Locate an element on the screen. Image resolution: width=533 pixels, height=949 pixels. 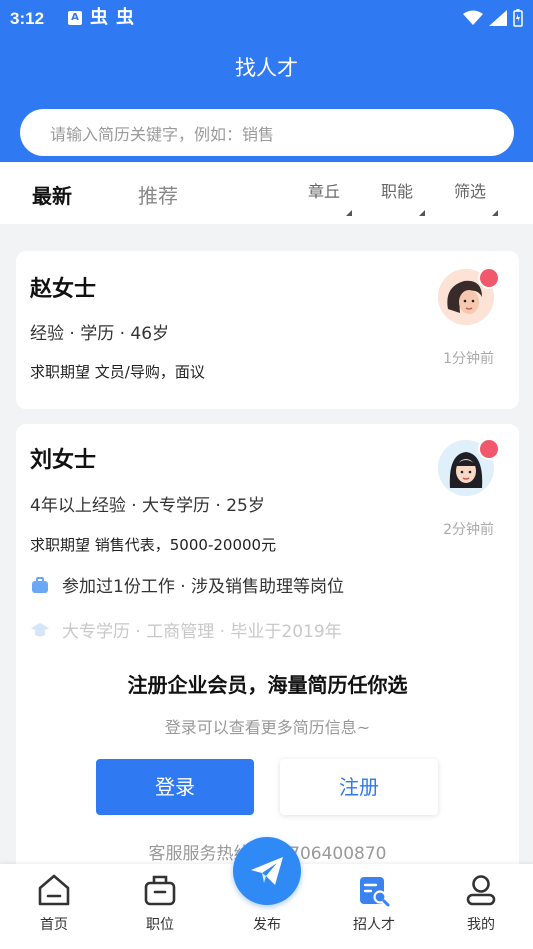
tab-recommended: 推荐 is located at coordinates (158, 194).